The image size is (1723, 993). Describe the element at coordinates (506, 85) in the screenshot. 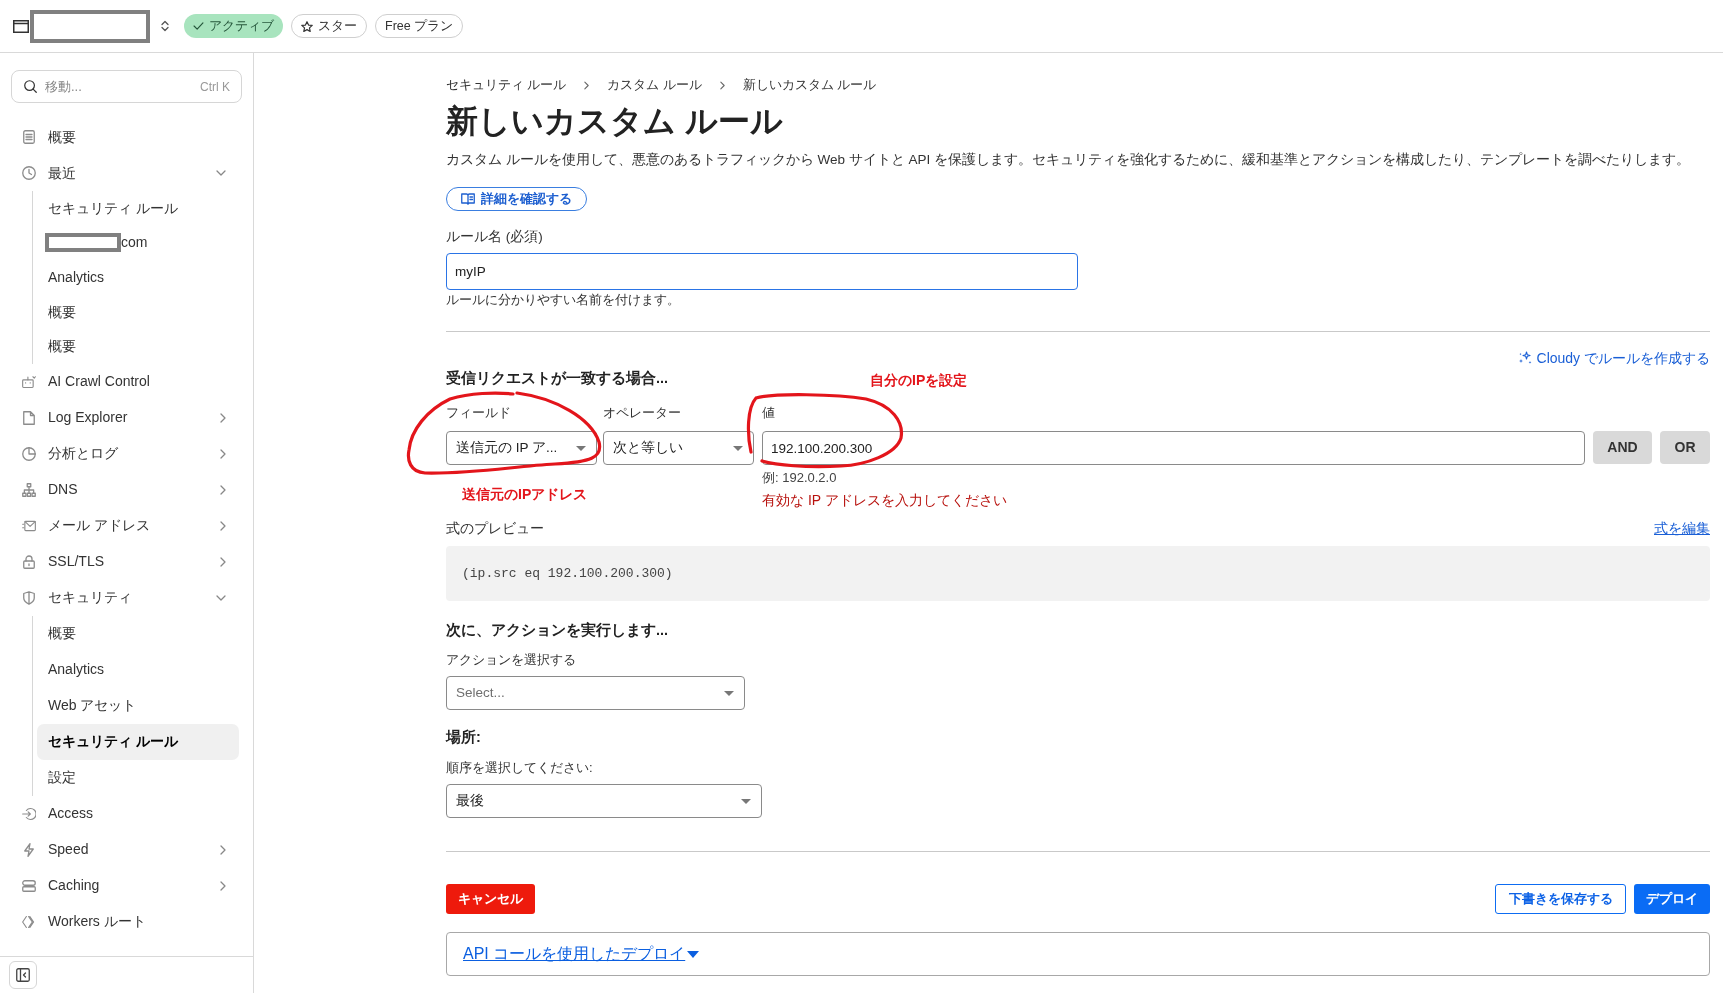

I see `breadcrumb-link: セキュリティ ルール` at that location.